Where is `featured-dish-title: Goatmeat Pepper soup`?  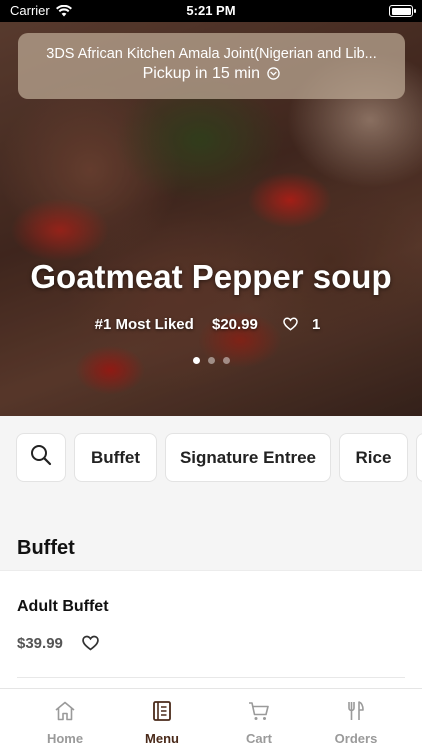
featured-dish-title: Goatmeat Pepper soup is located at coordinates (211, 276).